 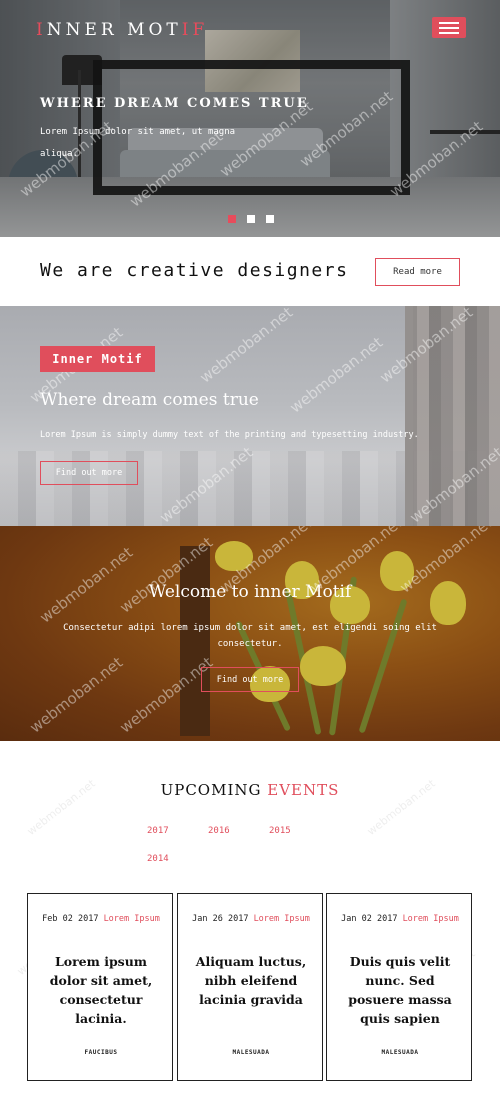 What do you see at coordinates (101, 1052) in the screenshot?
I see `event-card-label: FAUCIBUS` at bounding box center [101, 1052].